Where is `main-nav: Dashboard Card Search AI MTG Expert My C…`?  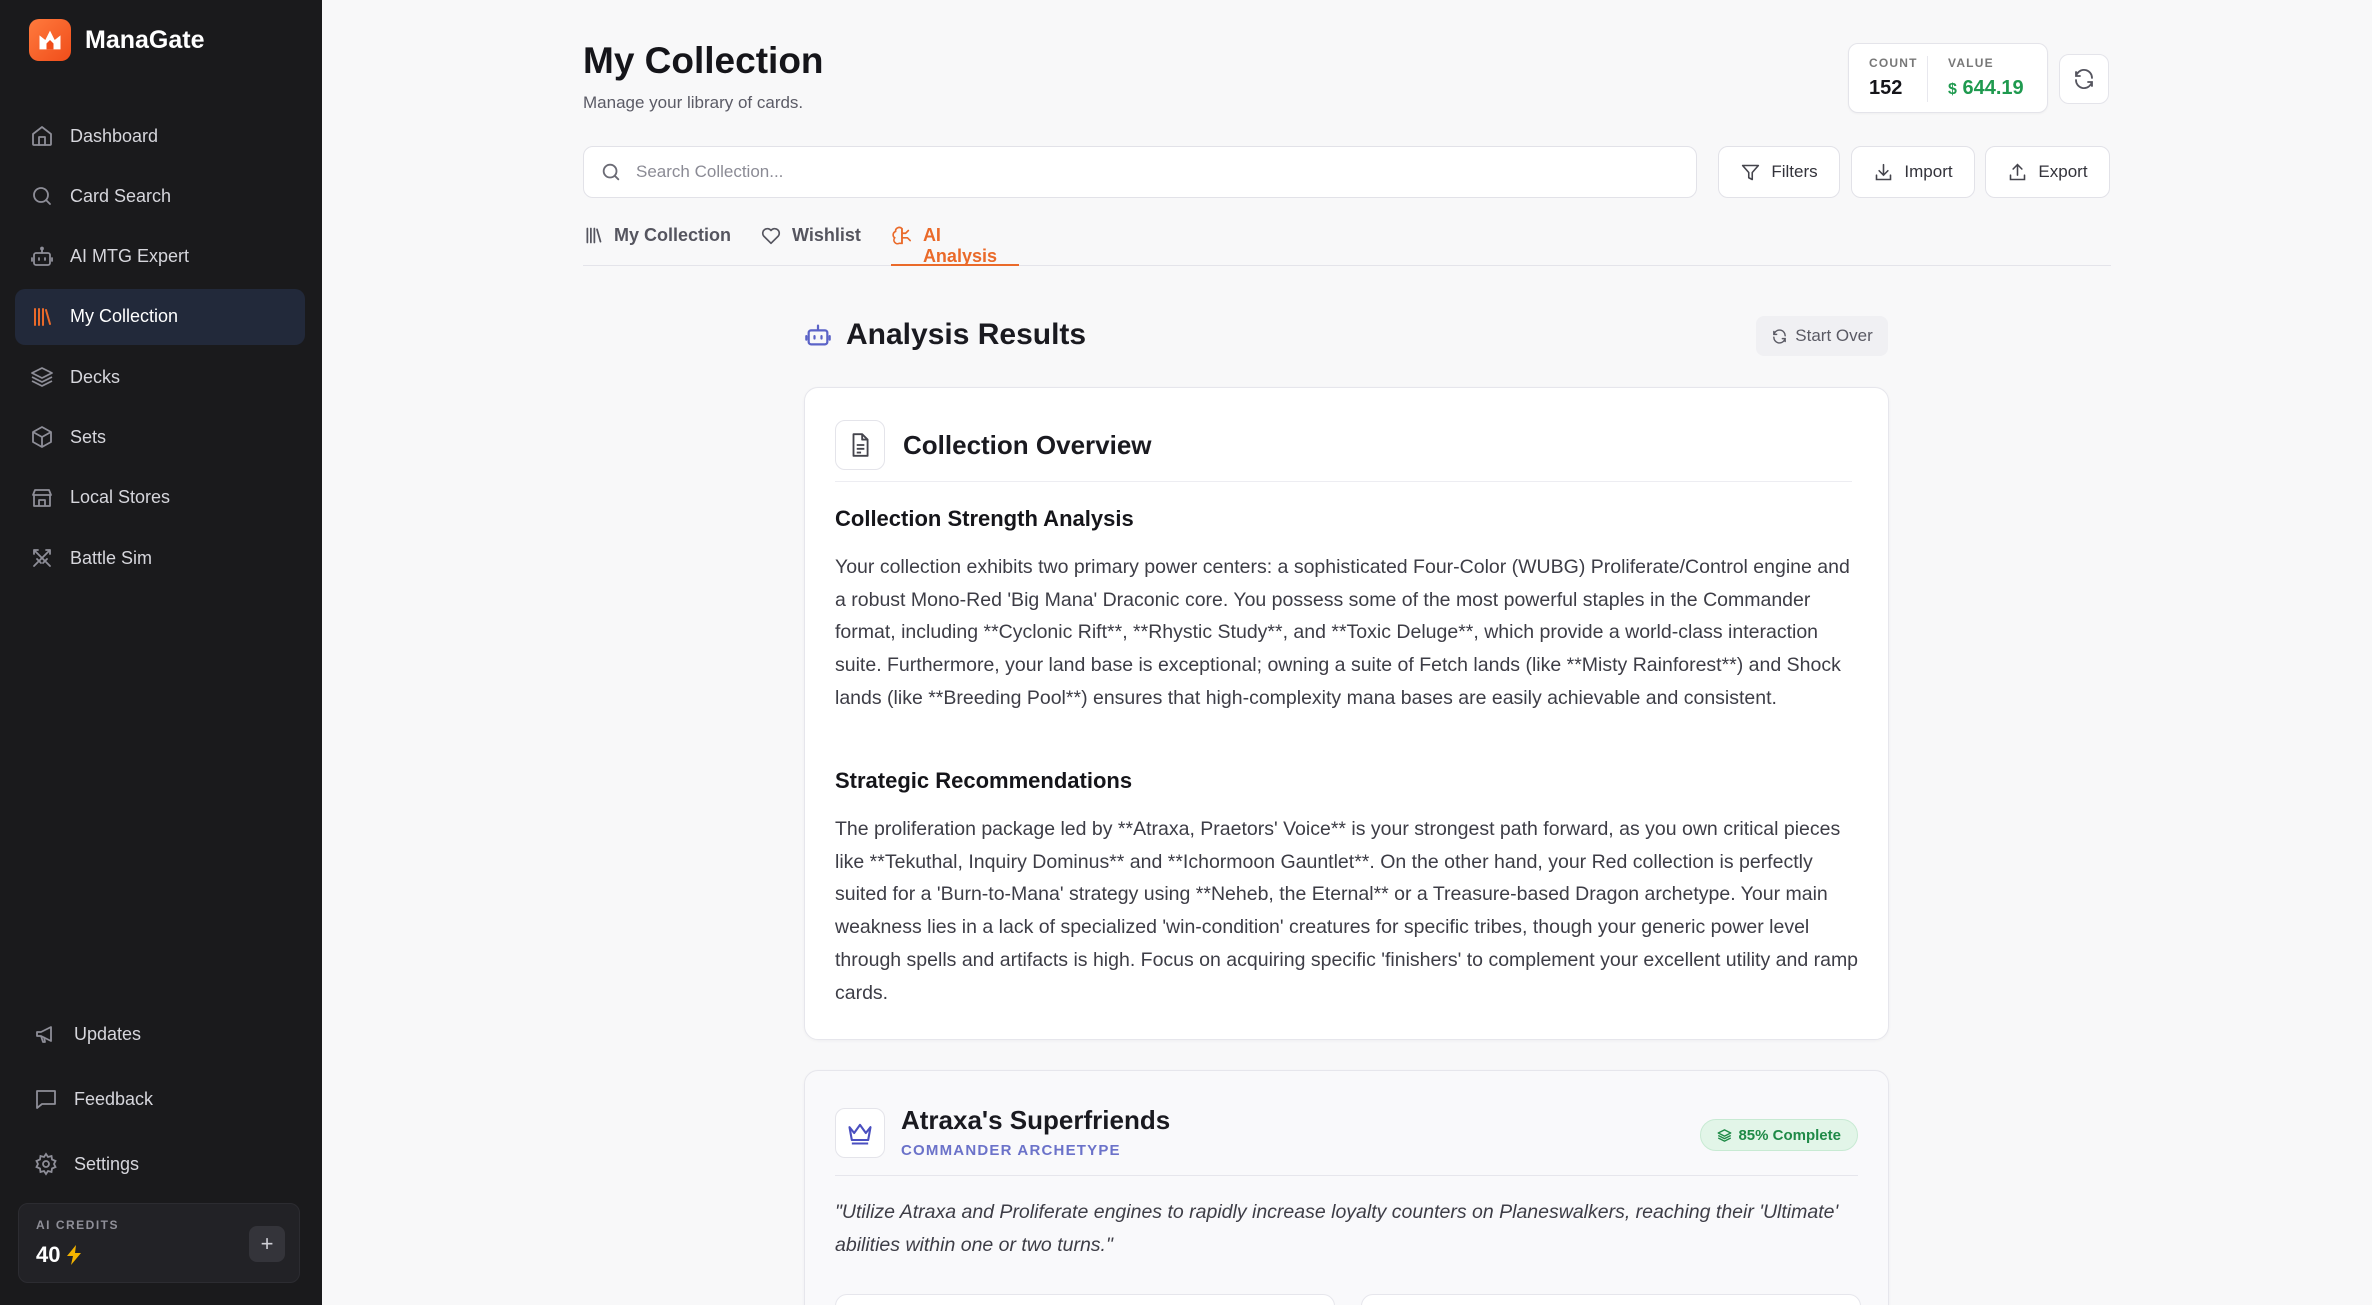 main-nav: Dashboard Card Search AI MTG Expert My C… is located at coordinates (160, 349).